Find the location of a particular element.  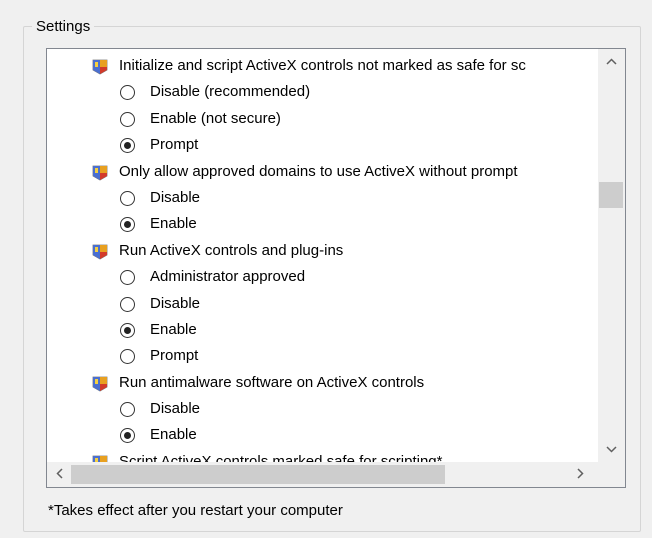

horizontal-scrollbar is located at coordinates (322, 474).